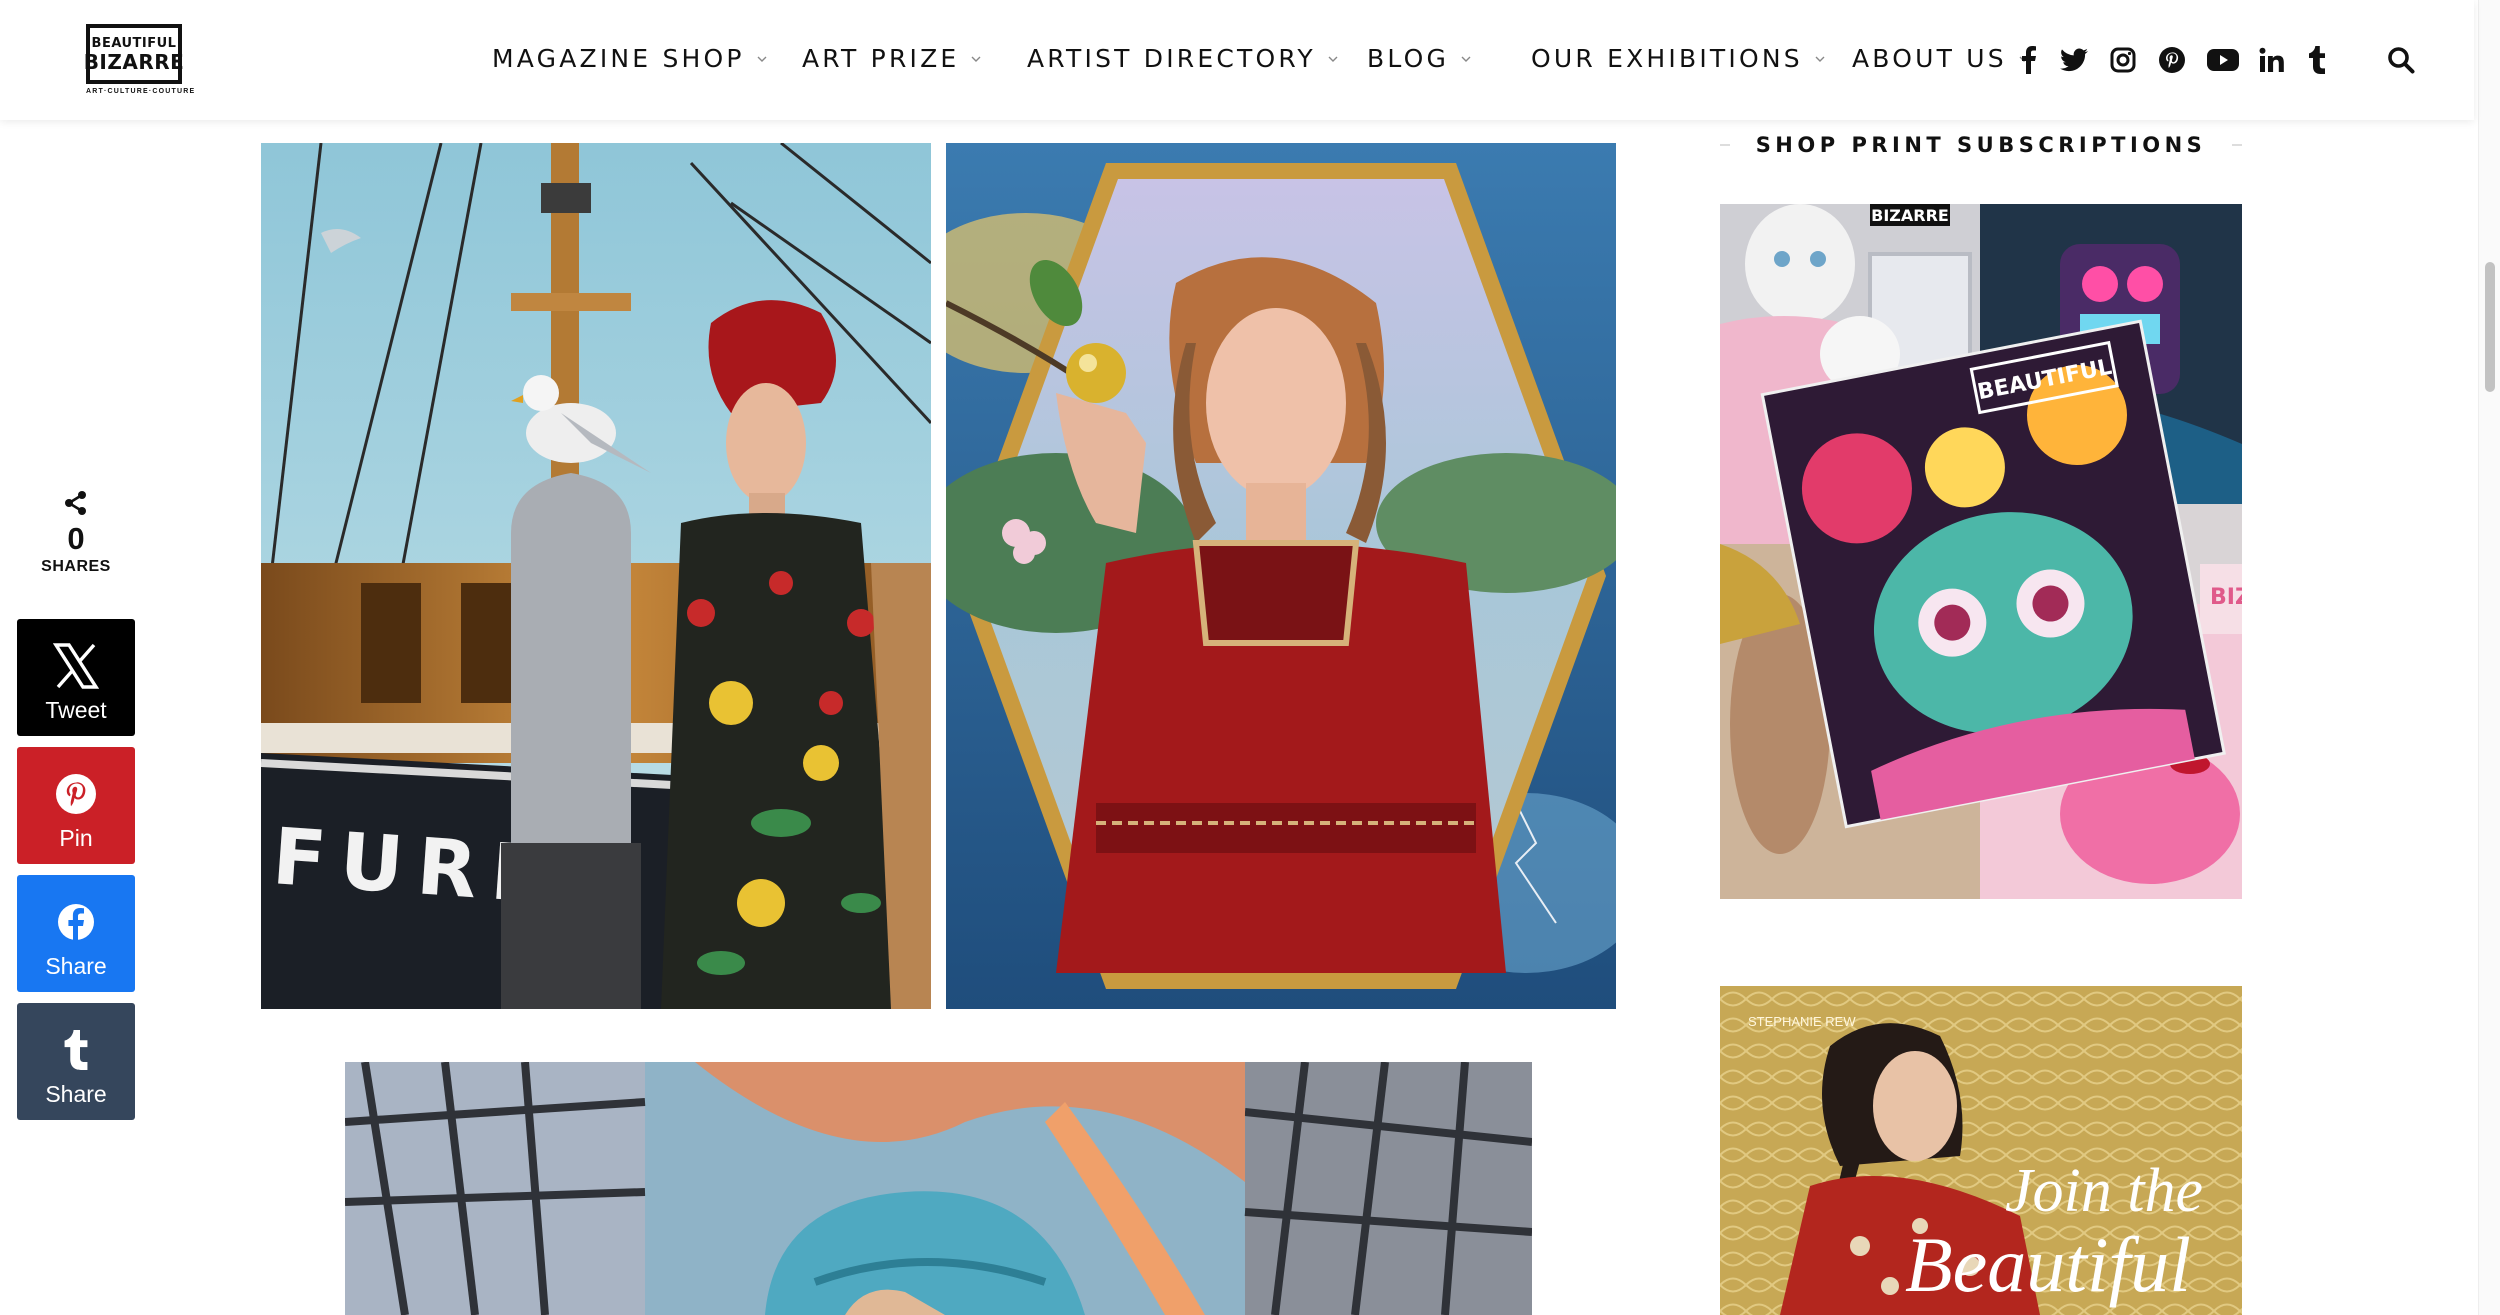 The height and width of the screenshot is (1315, 2500). What do you see at coordinates (1981, 1150) in the screenshot?
I see `join-the-beautiful-promo: STEPHANIE REW Join the Beautiful` at bounding box center [1981, 1150].